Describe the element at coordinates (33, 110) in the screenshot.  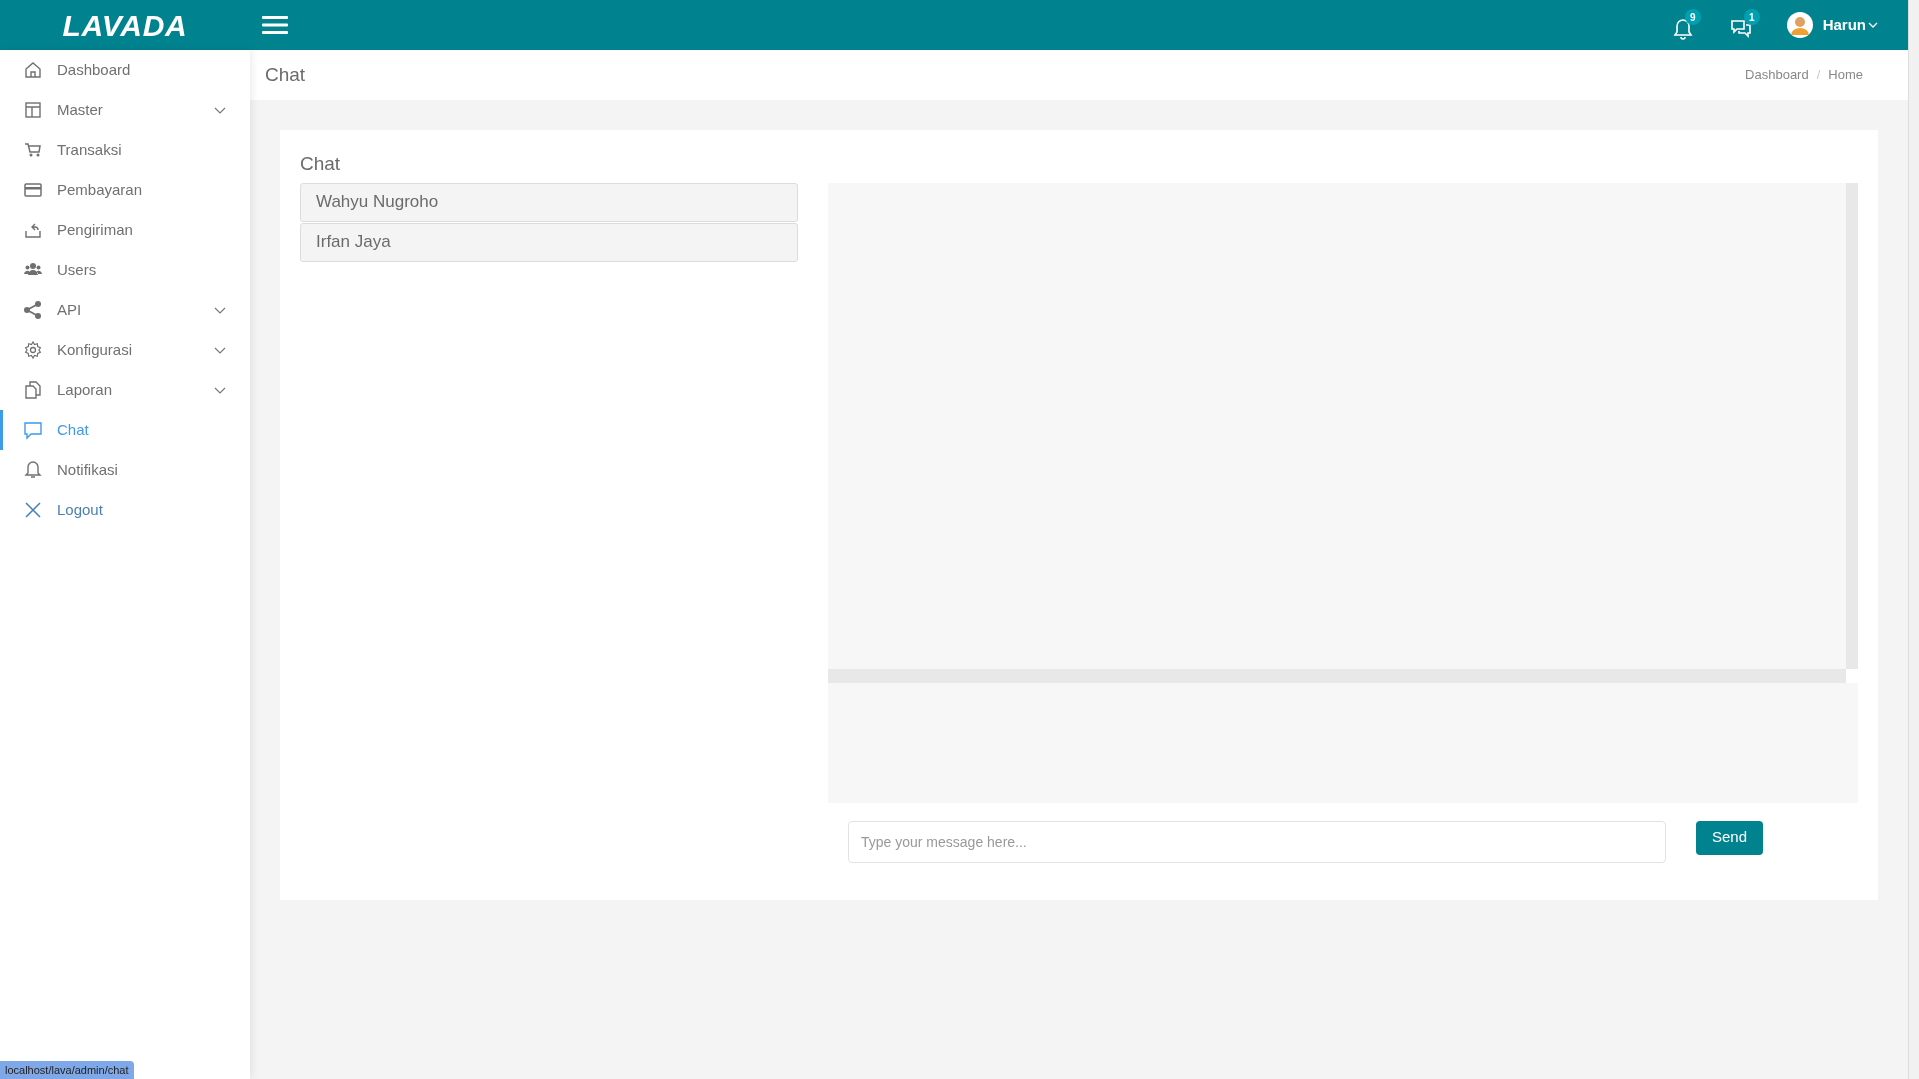
I see `layout-icon` at that location.